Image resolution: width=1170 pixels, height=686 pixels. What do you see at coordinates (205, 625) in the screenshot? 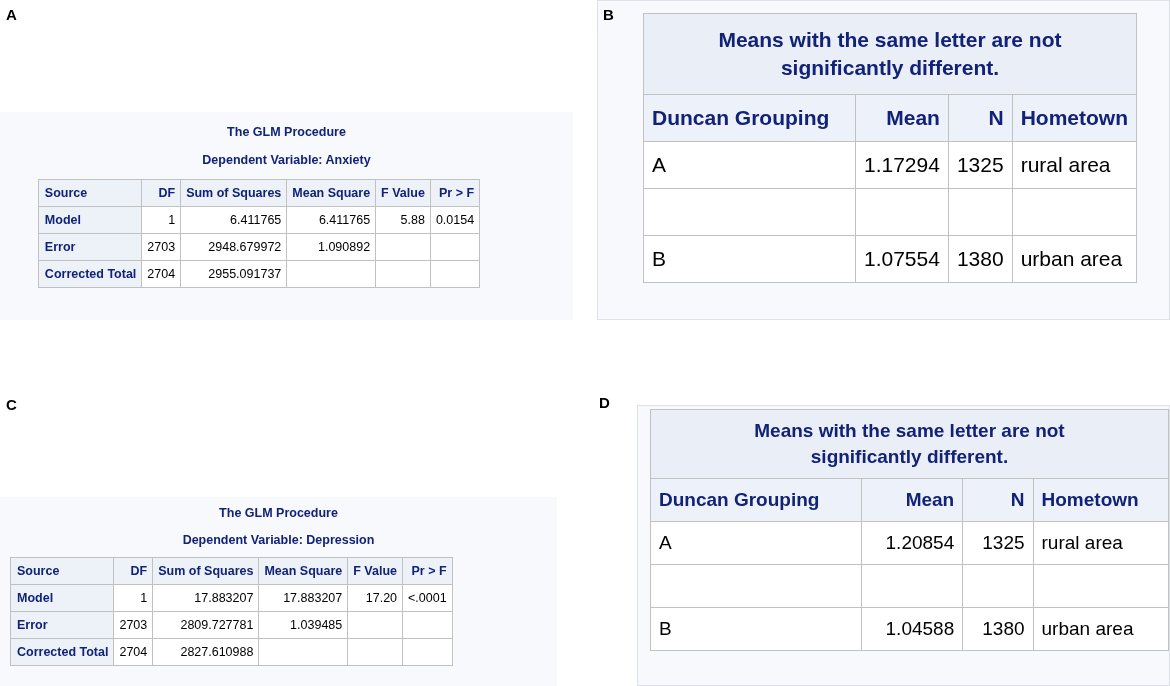
I see `table-cell: 2809.727781` at bounding box center [205, 625].